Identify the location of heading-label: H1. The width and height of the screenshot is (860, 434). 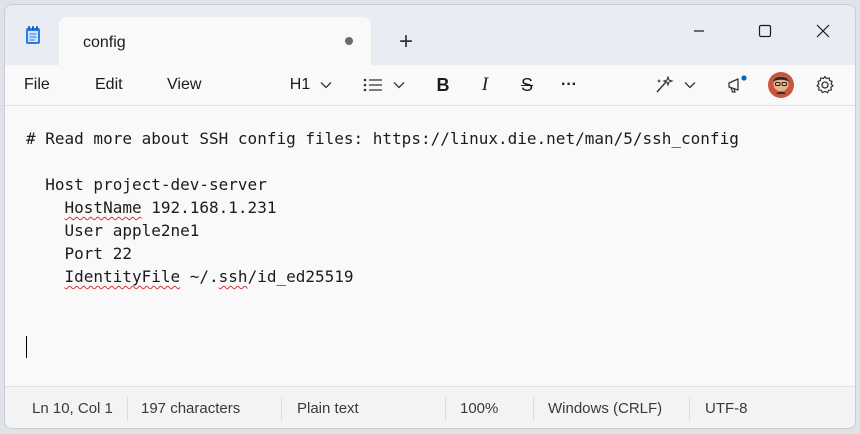
(300, 84).